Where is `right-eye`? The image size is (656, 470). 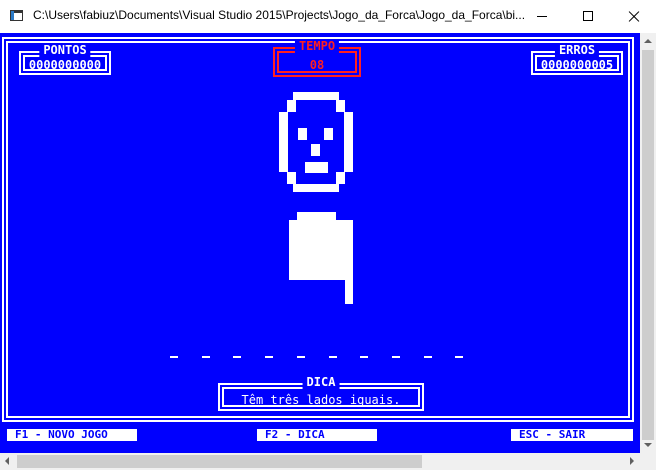 right-eye is located at coordinates (328, 134).